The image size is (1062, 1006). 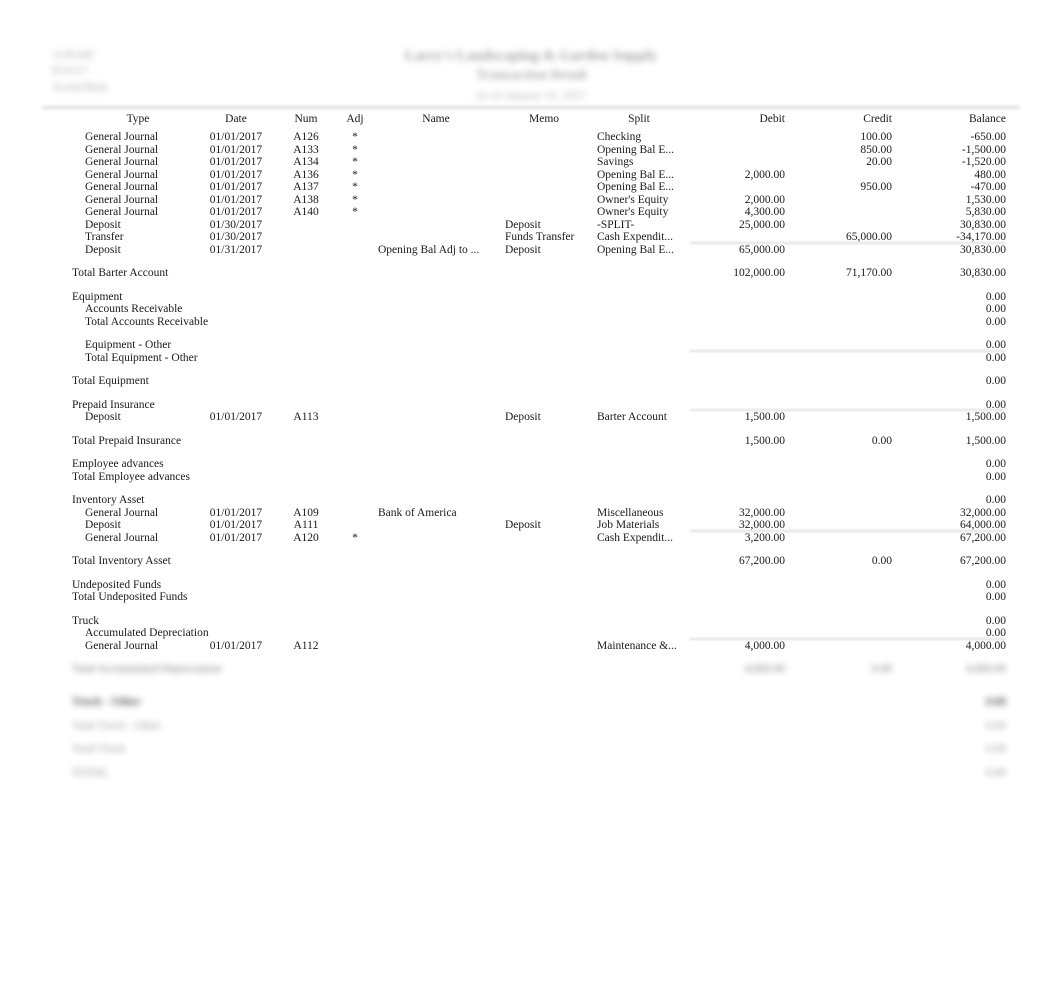 I want to click on cell-debit: 3,200.00, so click(x=764, y=537).